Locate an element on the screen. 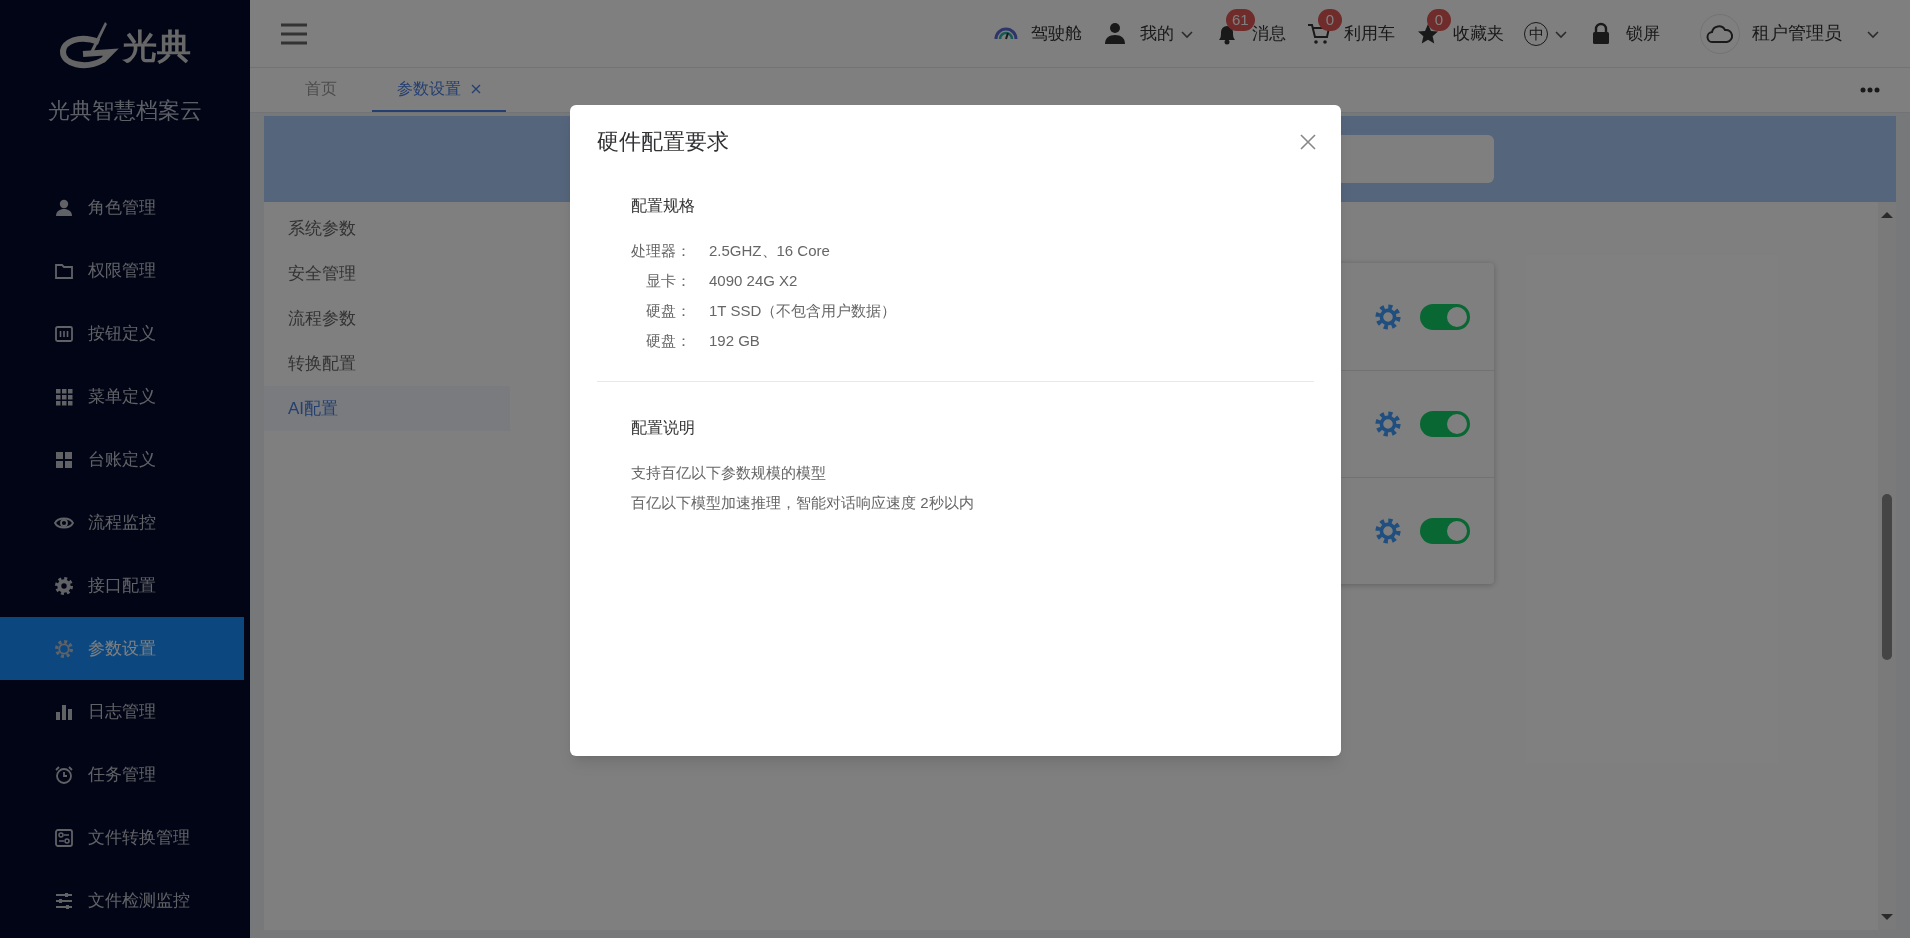 The image size is (1910, 938). panel-icon is located at coordinates (64, 333).